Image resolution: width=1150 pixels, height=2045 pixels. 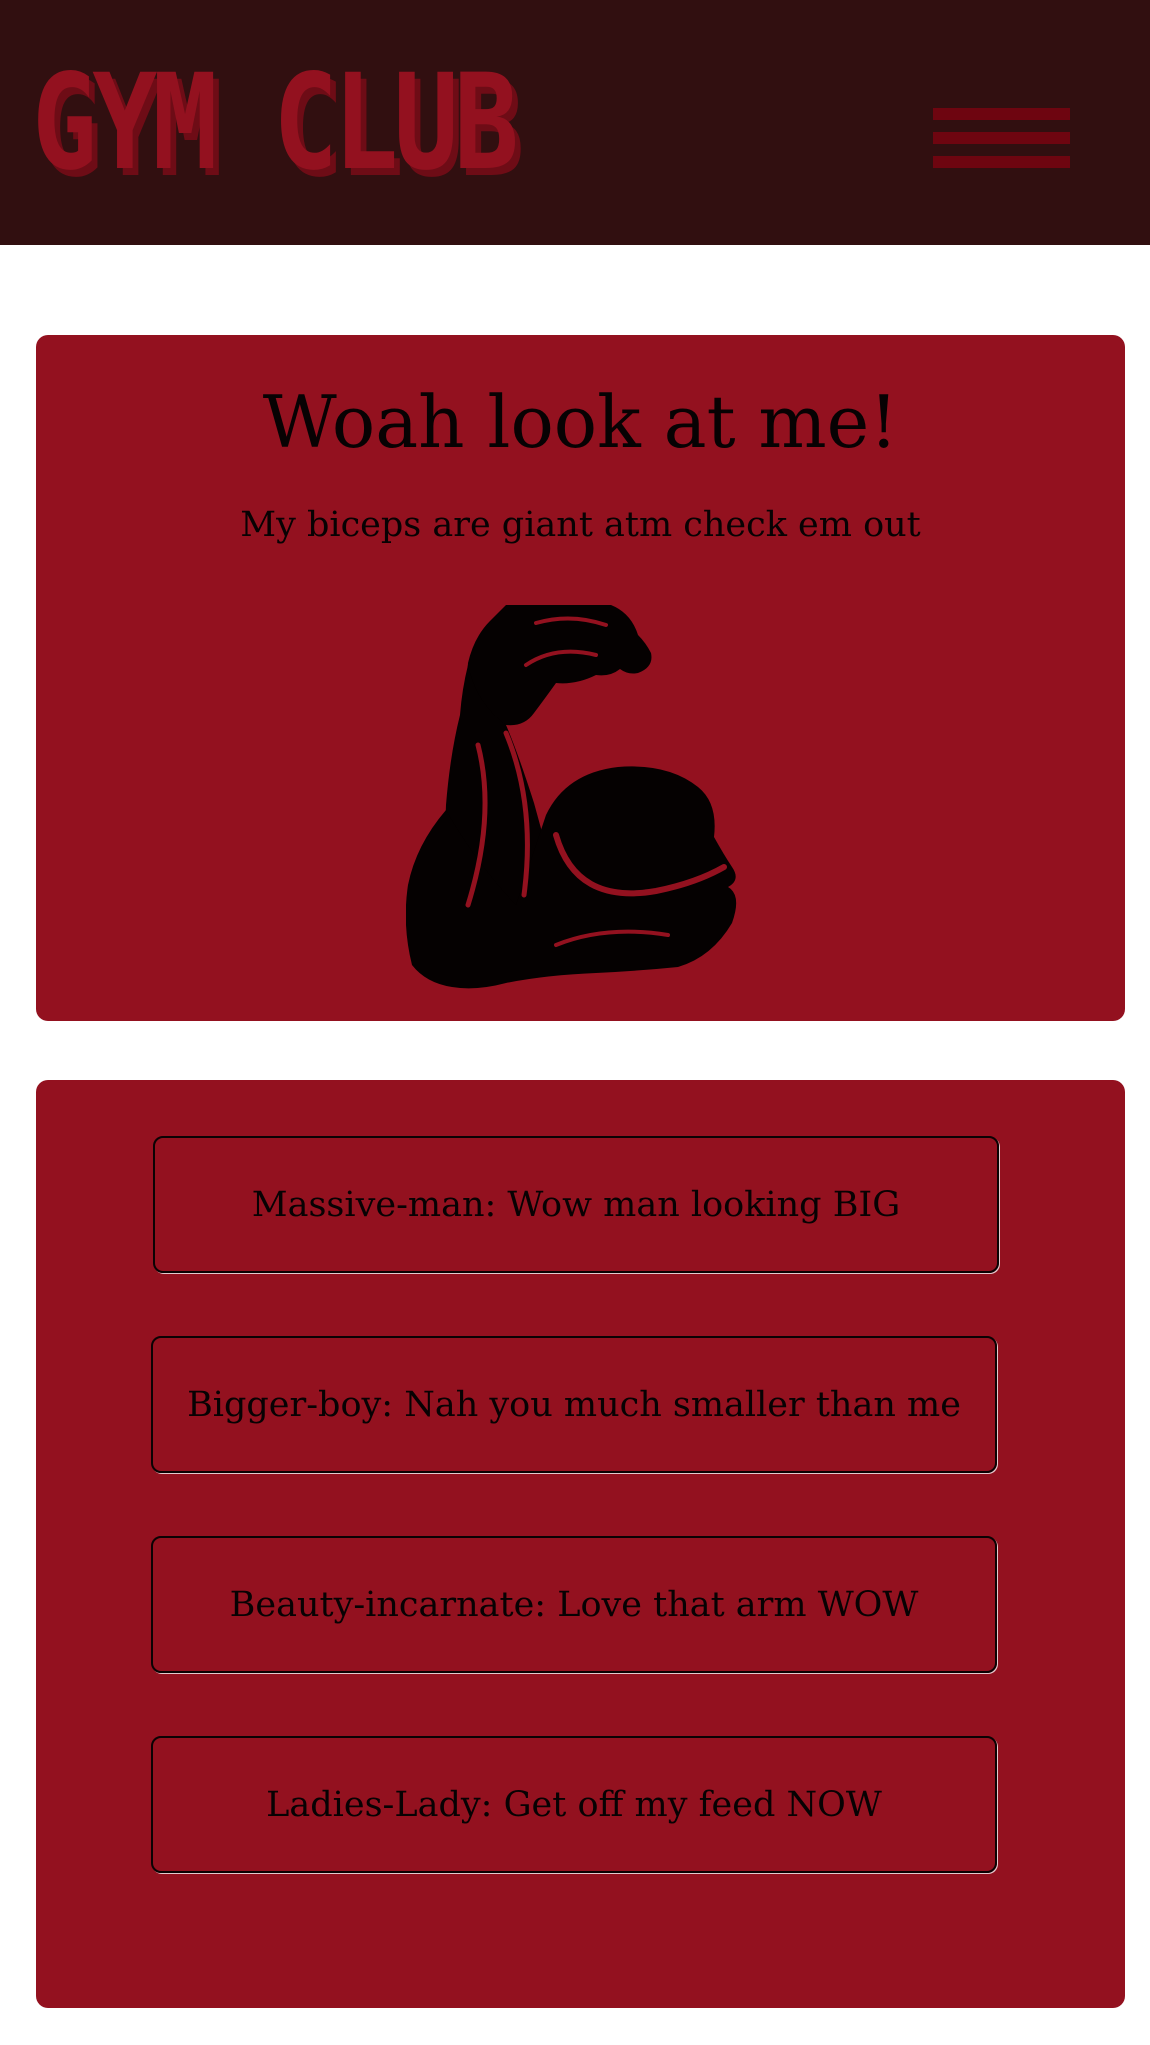 I want to click on site-header: GYM CLUB, so click(x=575, y=122).